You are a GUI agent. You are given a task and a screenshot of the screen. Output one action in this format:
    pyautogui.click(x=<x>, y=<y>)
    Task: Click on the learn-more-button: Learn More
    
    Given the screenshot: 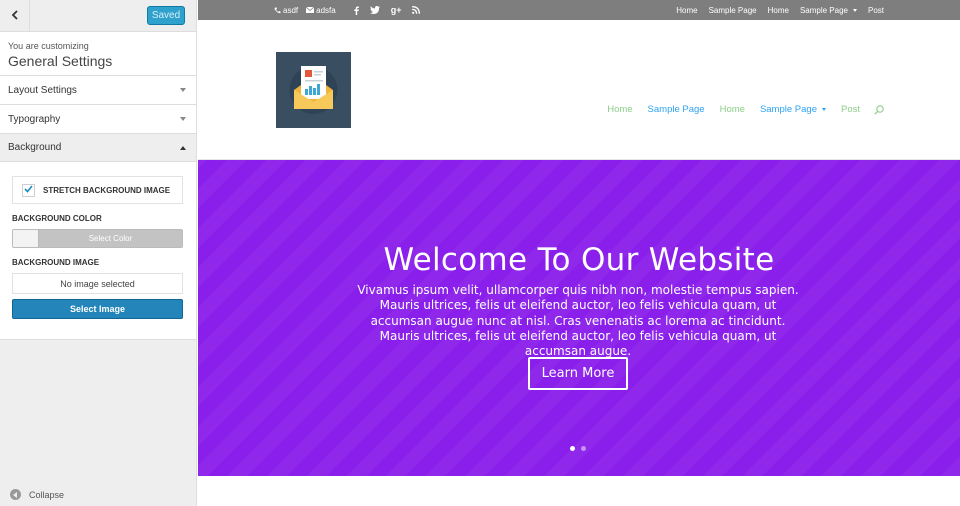 What is the action you would take?
    pyautogui.click(x=578, y=373)
    